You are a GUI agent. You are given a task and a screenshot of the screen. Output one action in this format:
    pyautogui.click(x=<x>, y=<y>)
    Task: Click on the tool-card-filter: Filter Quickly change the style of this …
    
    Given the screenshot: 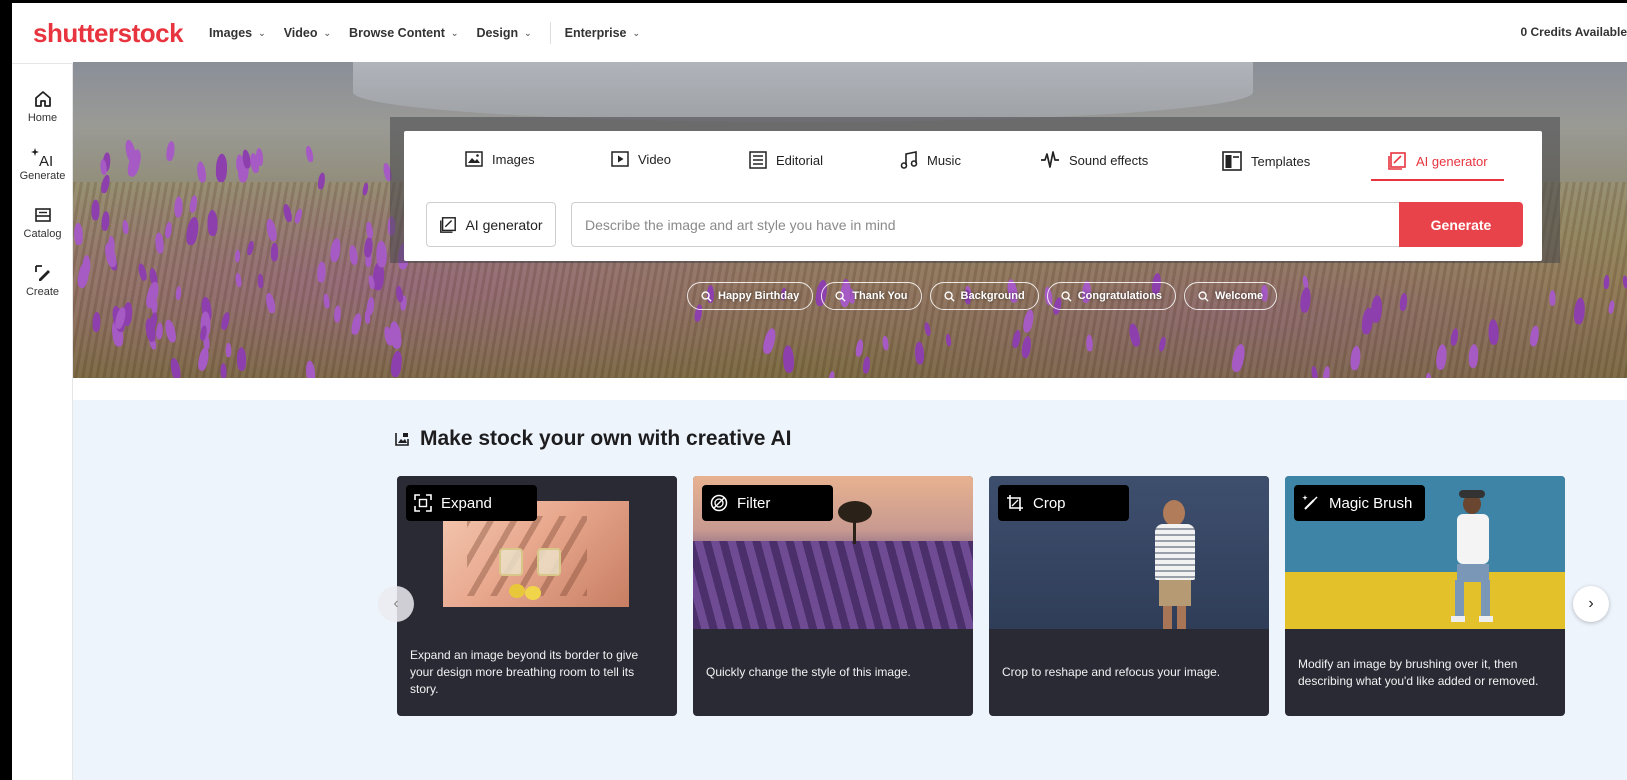 What is the action you would take?
    pyautogui.click(x=833, y=596)
    